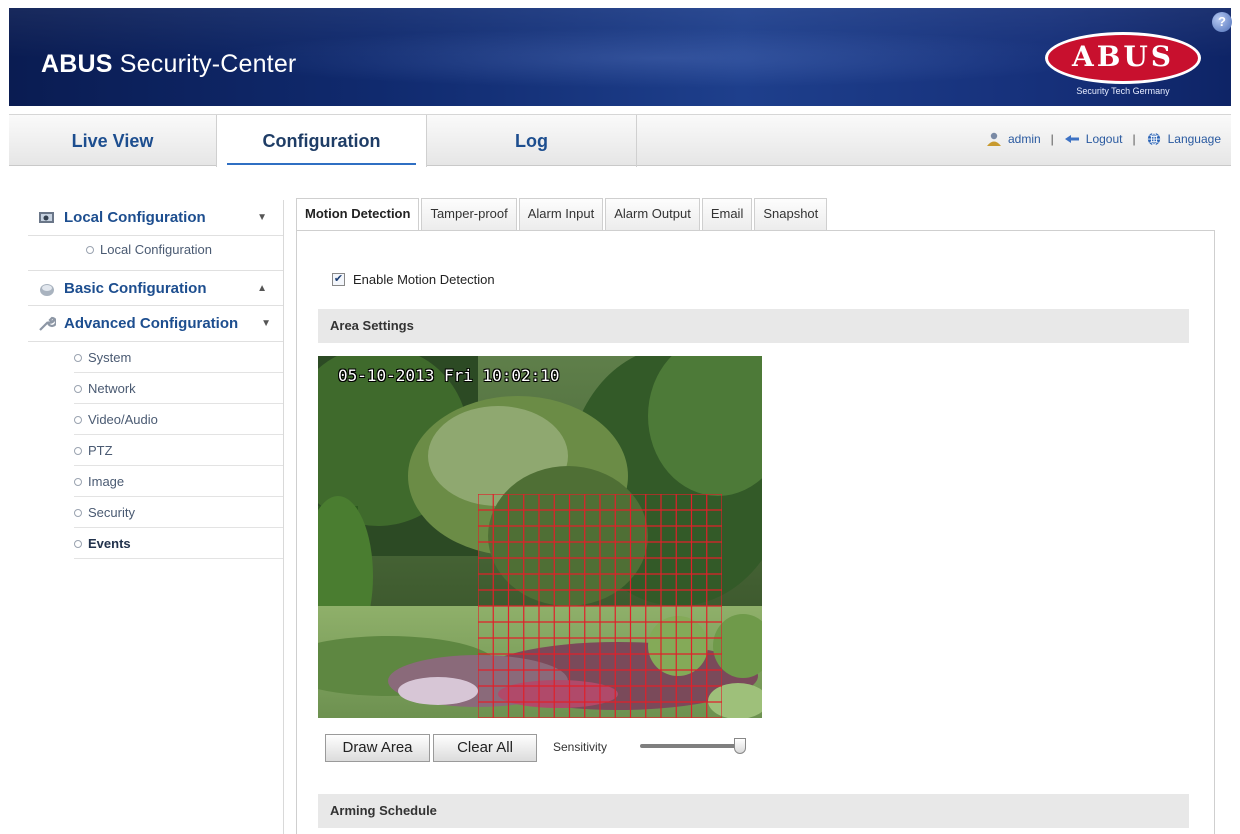 This screenshot has width=1240, height=834. Describe the element at coordinates (262, 288) in the screenshot. I see `chevron-up-icon: ▲` at that location.